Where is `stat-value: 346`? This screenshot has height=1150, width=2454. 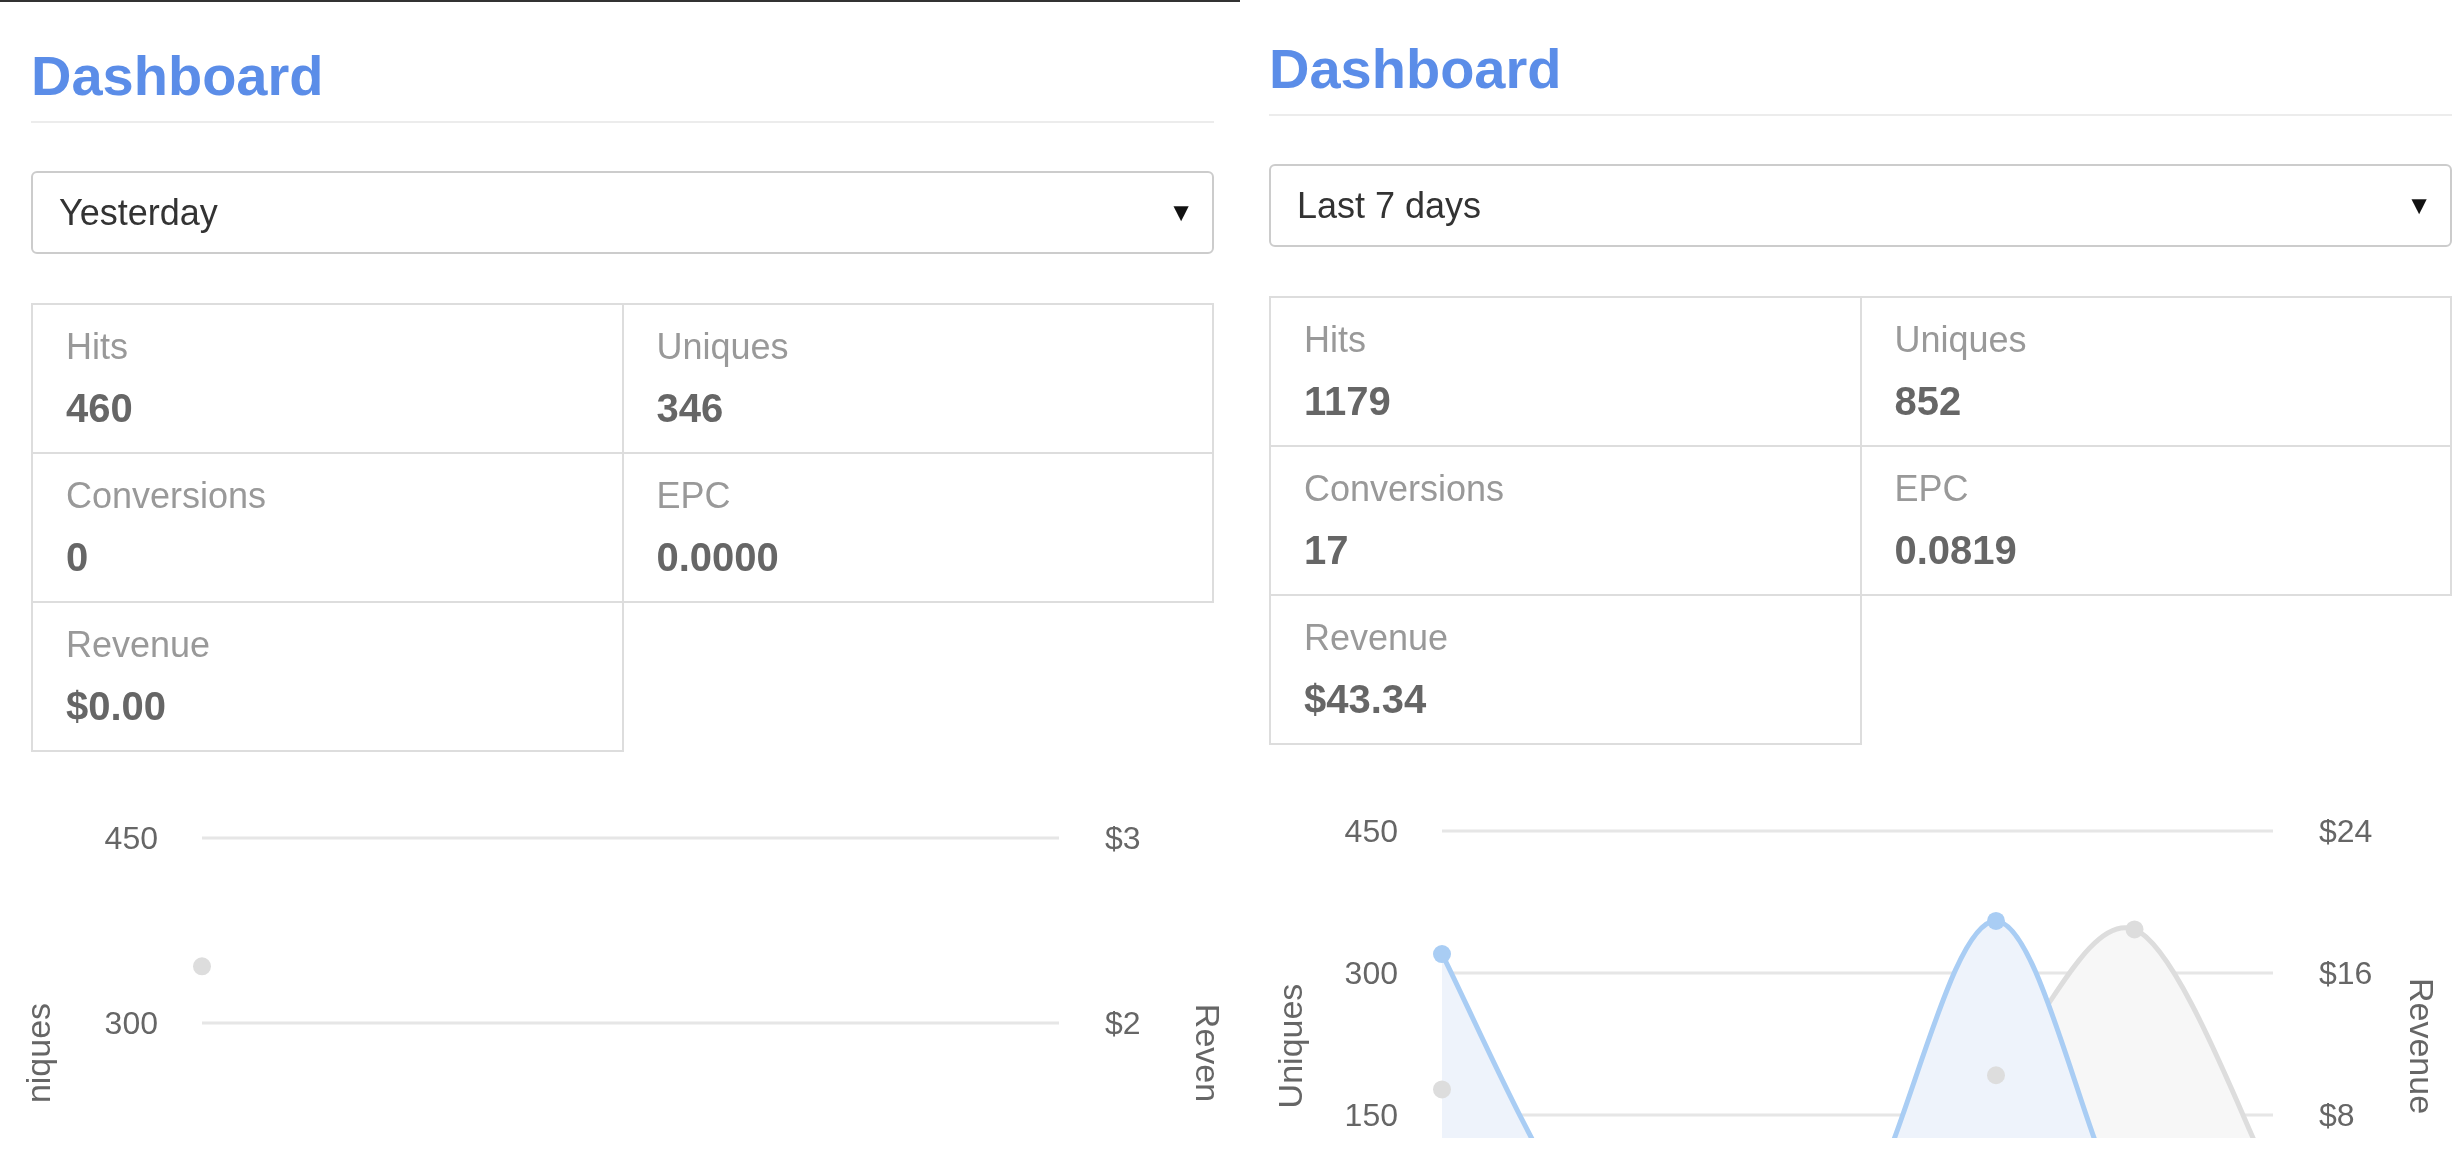 stat-value: 346 is located at coordinates (690, 408).